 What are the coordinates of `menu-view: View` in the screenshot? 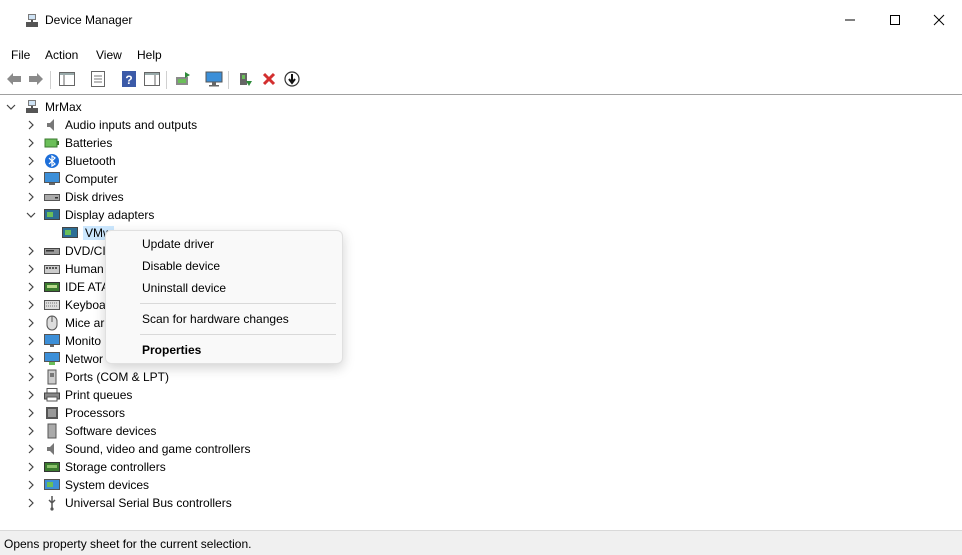 It's located at (109, 55).